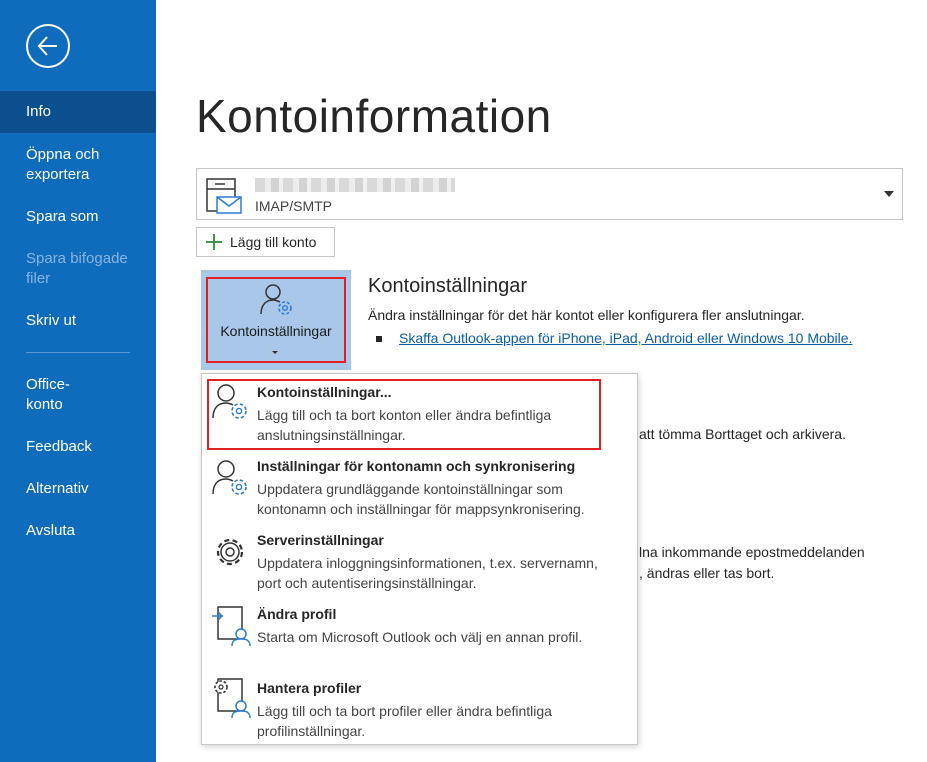 The width and height of the screenshot is (927, 762). Describe the element at coordinates (355, 185) in the screenshot. I see `account-email-redacted` at that location.